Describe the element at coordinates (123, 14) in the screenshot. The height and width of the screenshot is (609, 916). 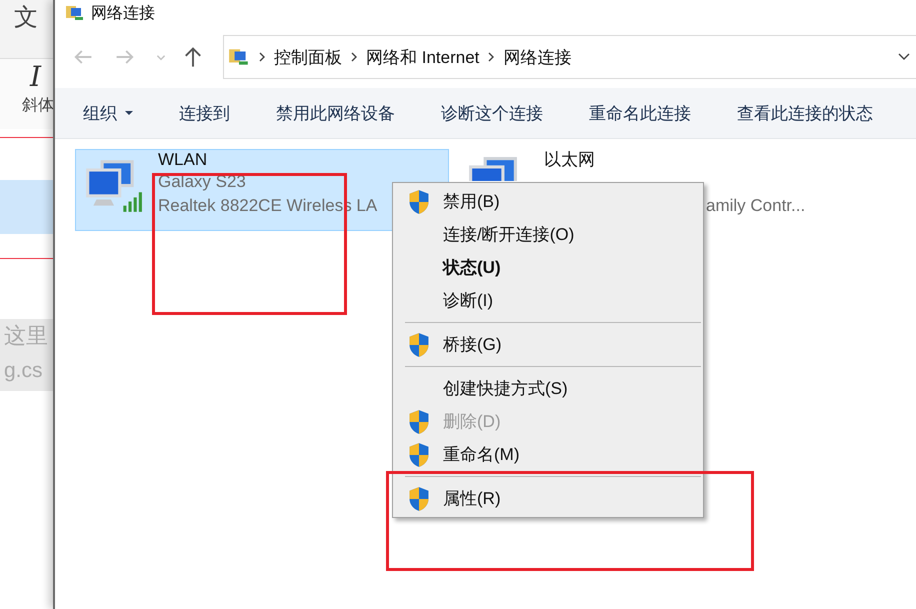
I see `window-title: 网络连接` at that location.